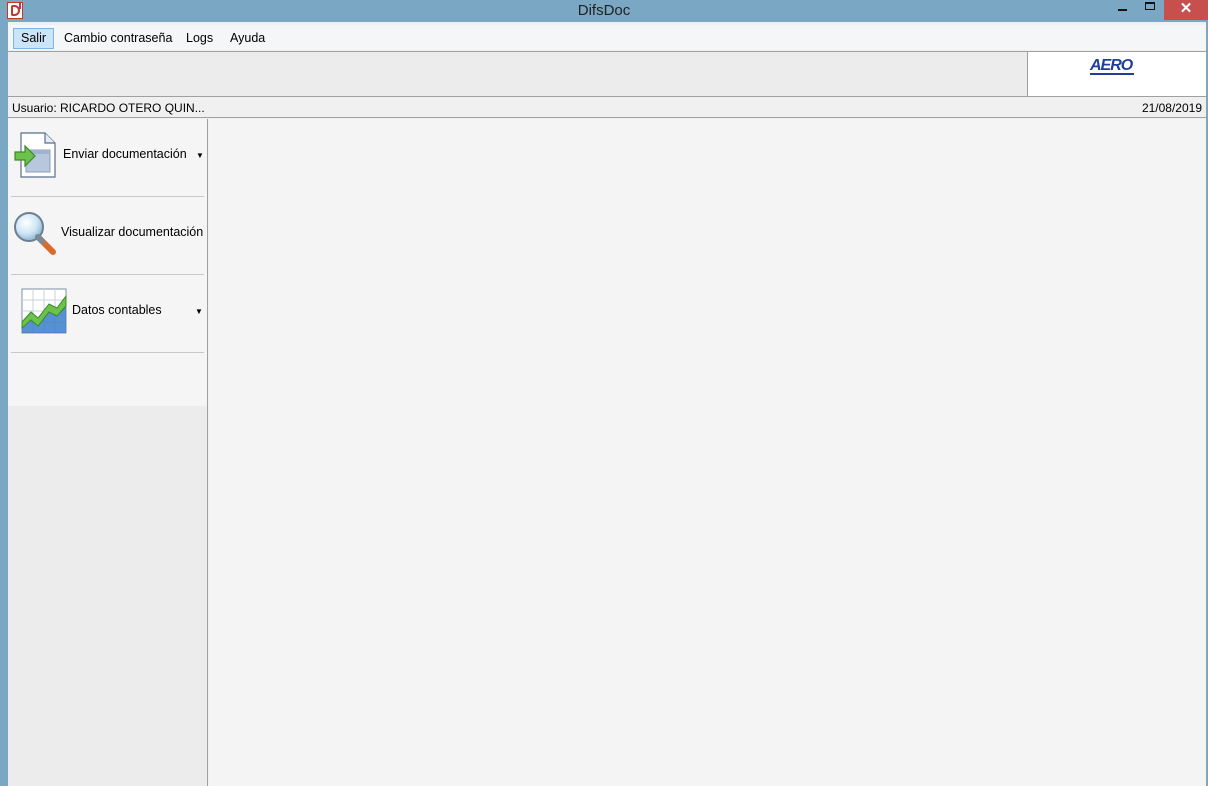 This screenshot has width=1208, height=786. I want to click on menu-logs: Logs, so click(199, 38).